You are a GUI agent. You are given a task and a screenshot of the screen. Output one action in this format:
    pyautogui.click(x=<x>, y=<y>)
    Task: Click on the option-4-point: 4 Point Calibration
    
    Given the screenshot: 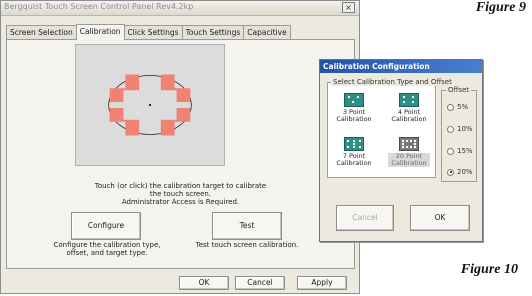 What is the action you would take?
    pyautogui.click(x=409, y=108)
    